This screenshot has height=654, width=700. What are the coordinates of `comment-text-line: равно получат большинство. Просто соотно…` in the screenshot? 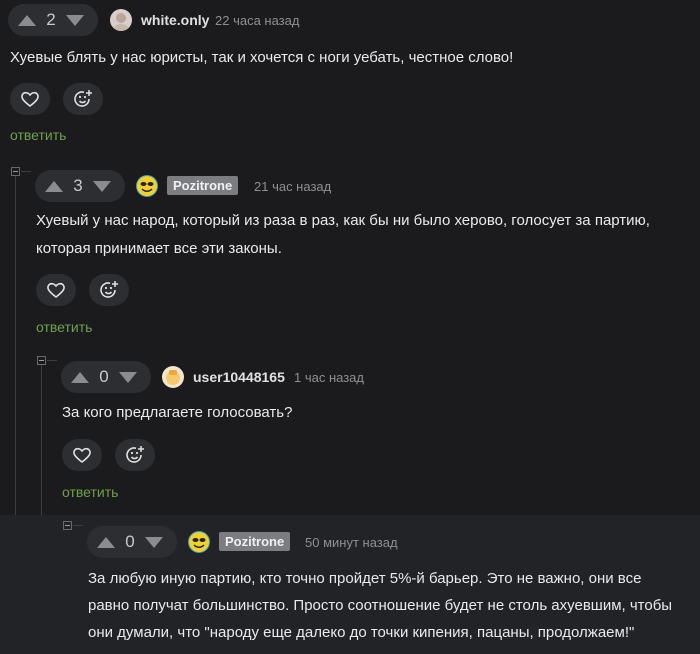 It's located at (380, 605).